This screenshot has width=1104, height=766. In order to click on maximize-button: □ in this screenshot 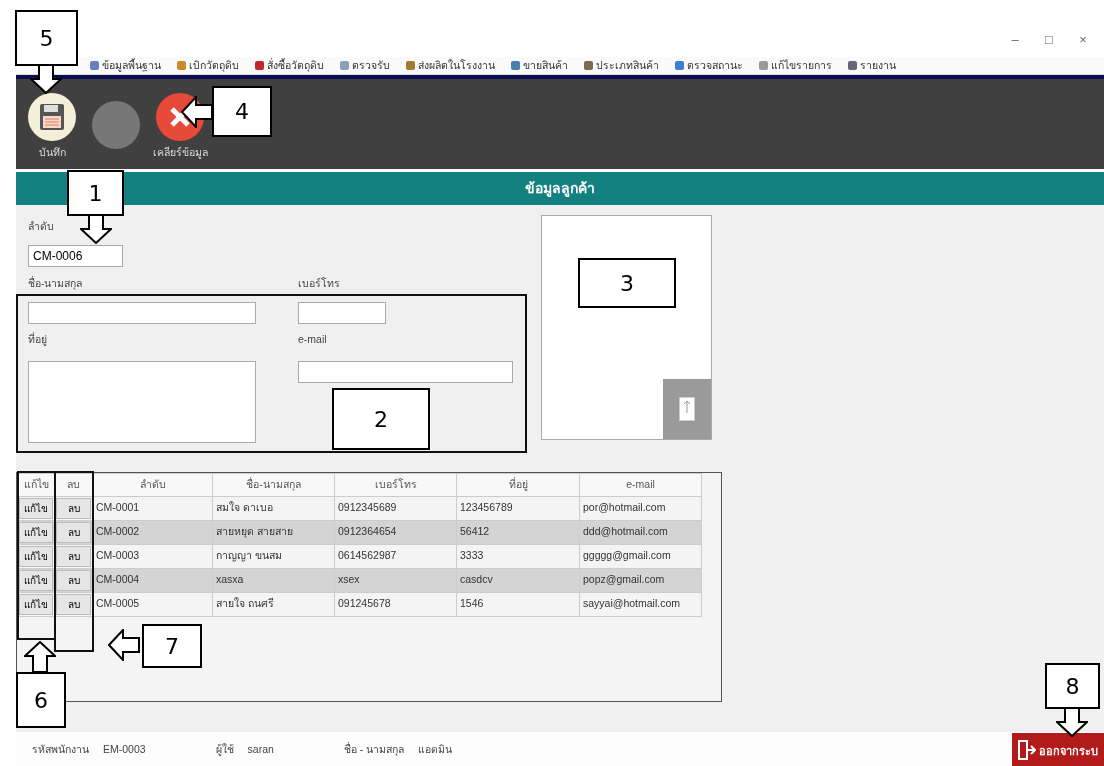, I will do `click(1049, 43)`.